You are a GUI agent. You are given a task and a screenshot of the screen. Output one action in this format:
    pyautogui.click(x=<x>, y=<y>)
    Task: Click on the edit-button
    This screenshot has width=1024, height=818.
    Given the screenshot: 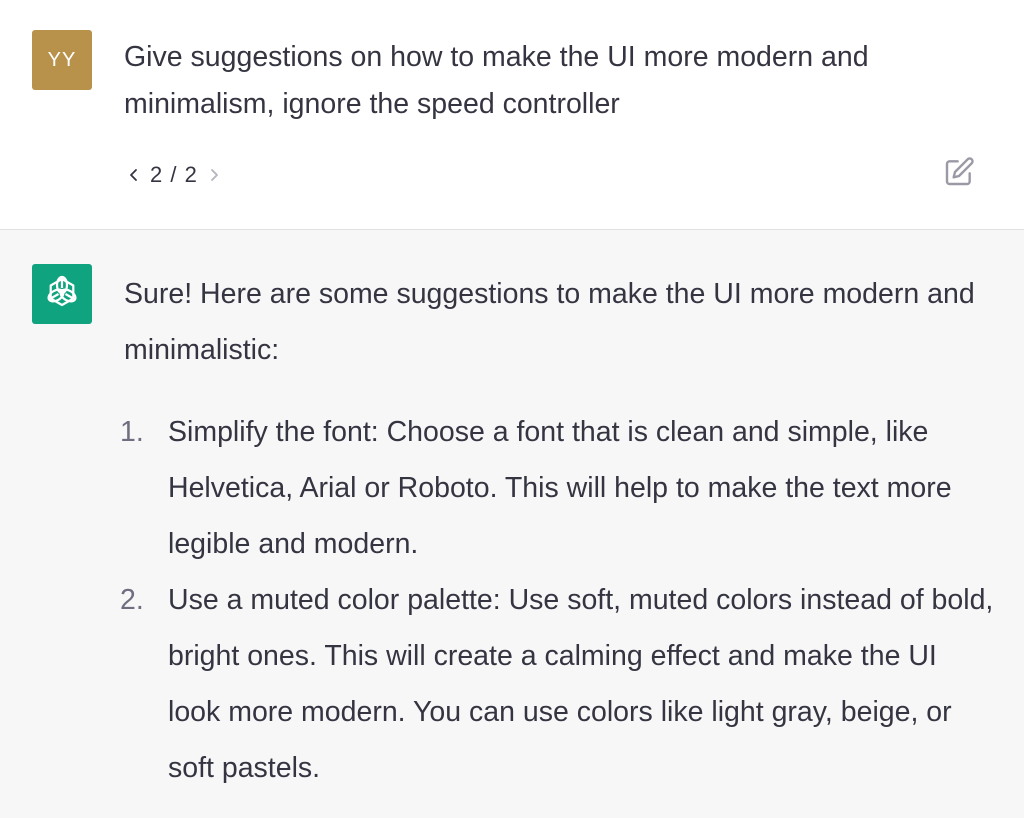 What is the action you would take?
    pyautogui.click(x=959, y=174)
    